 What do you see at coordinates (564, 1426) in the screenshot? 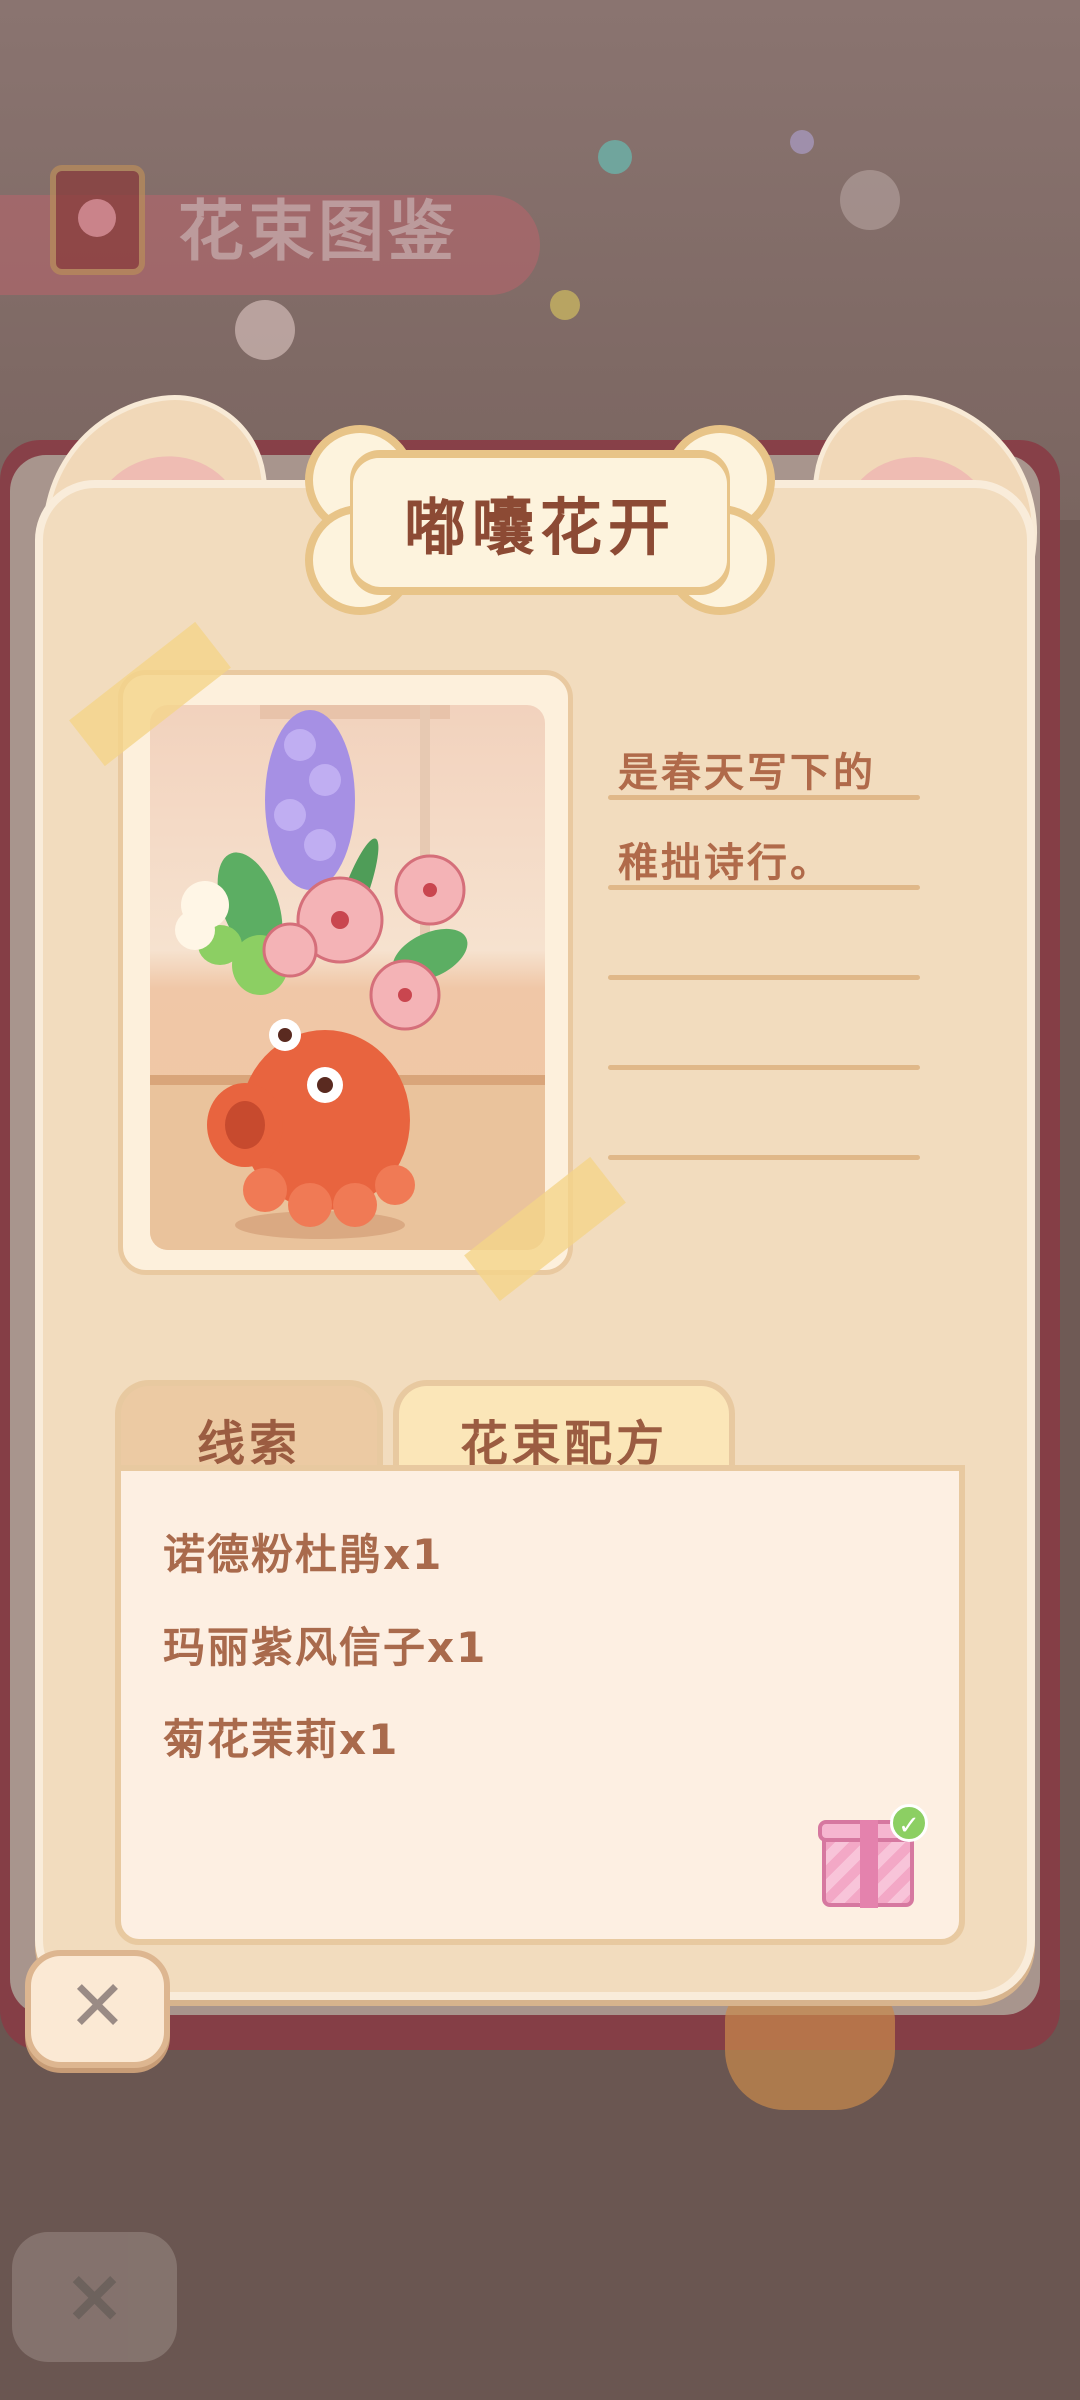
I see `tab-bouquet-recipe: 花束配方` at bounding box center [564, 1426].